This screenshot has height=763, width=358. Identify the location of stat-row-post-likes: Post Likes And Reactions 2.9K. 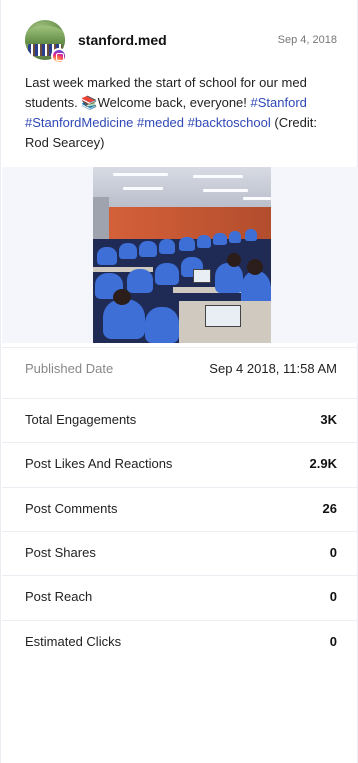
(180, 464).